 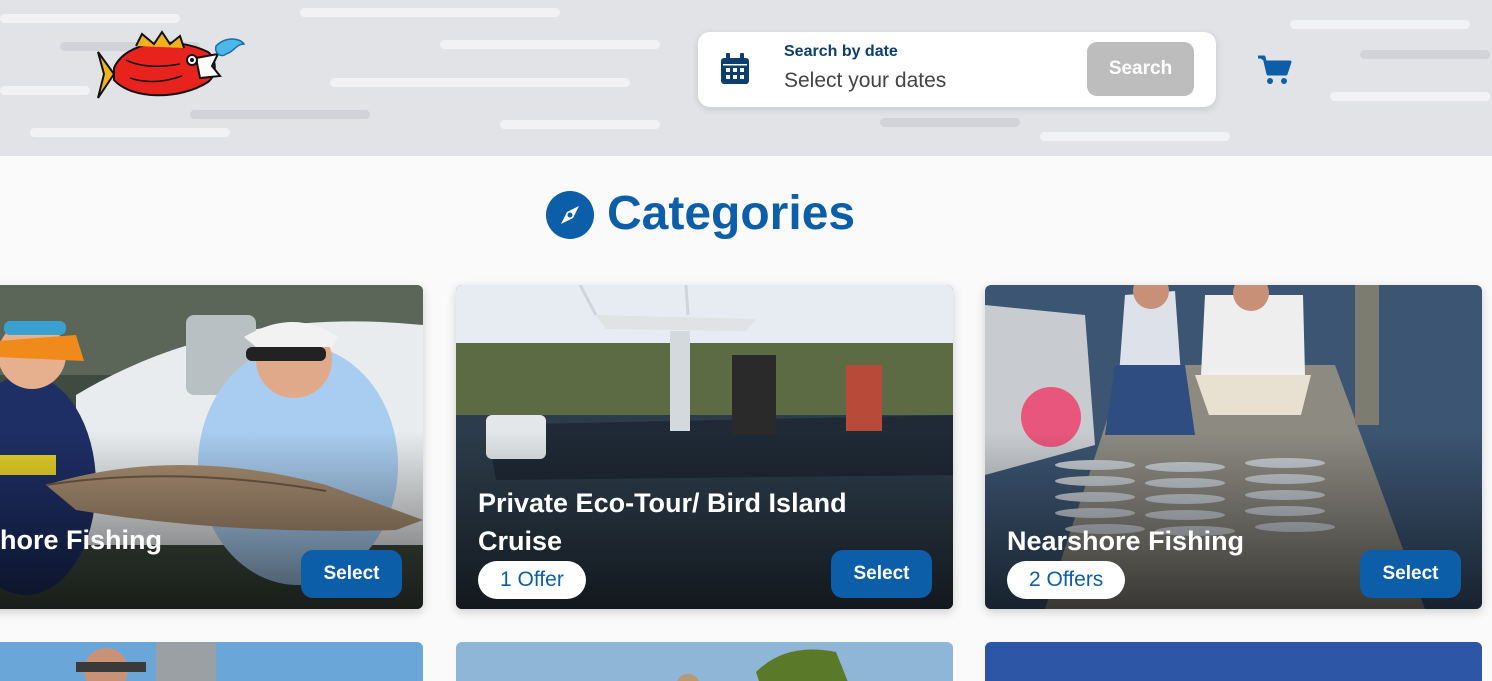 What do you see at coordinates (1140, 69) in the screenshot?
I see `search-button: Search` at bounding box center [1140, 69].